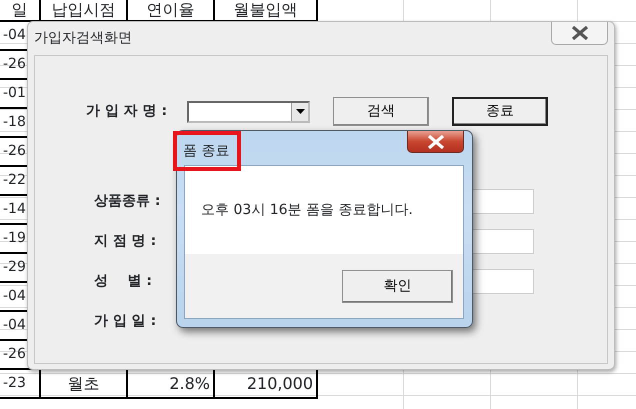 This screenshot has width=636, height=409. Describe the element at coordinates (300, 111) in the screenshot. I see `caret-icon` at that location.